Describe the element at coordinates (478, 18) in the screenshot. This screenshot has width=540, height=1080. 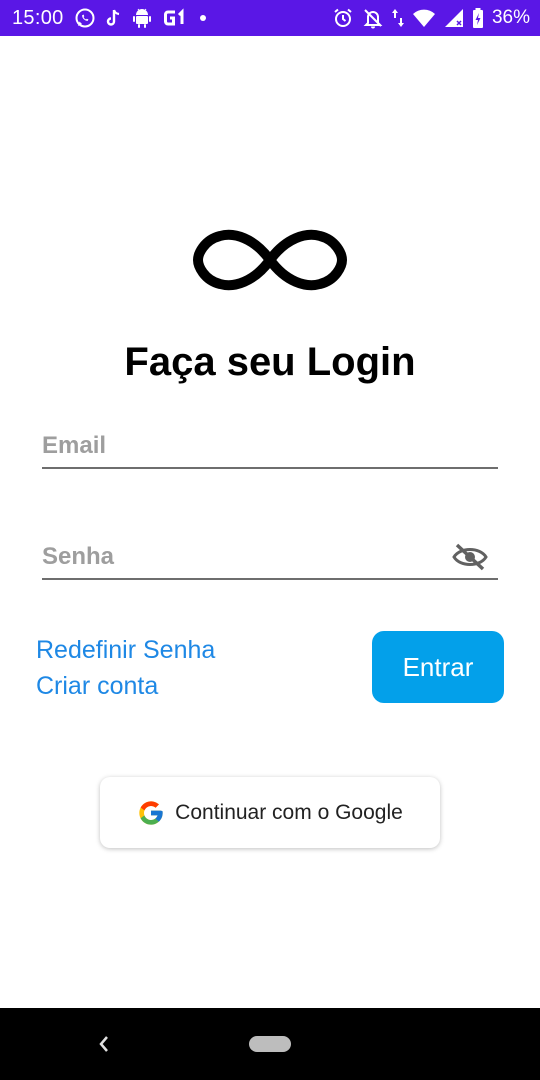
I see `battery-charging-icon` at that location.